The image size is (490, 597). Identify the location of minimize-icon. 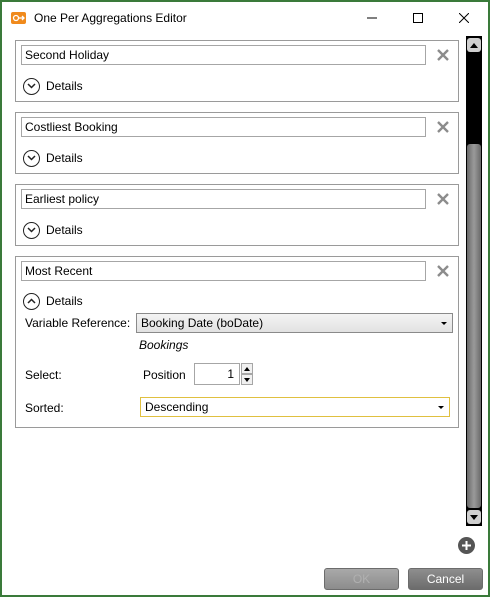
(372, 18).